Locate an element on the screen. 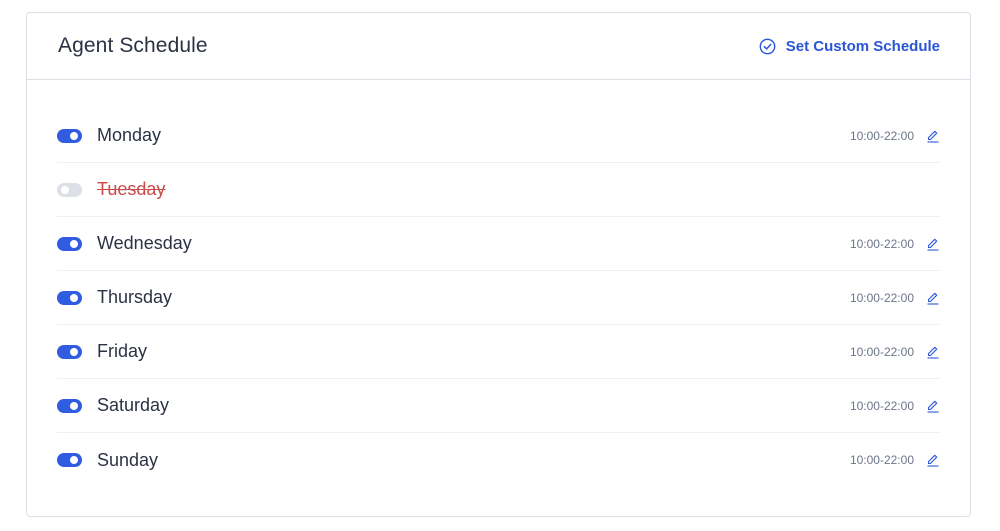  hours-saturday: 10:00-22:00 is located at coordinates (881, 405).